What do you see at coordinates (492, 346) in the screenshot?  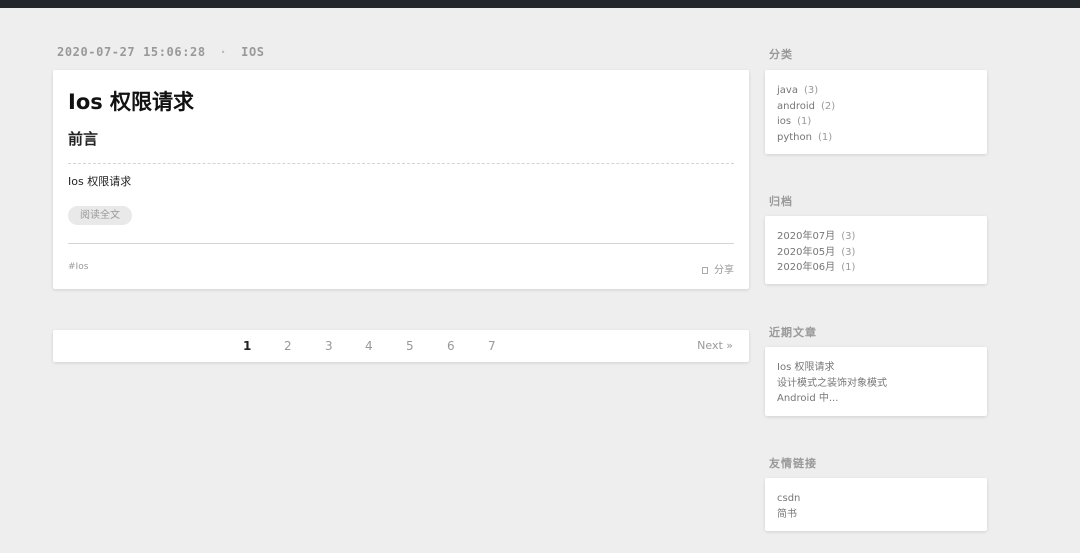 I see `page-link-7: 7` at bounding box center [492, 346].